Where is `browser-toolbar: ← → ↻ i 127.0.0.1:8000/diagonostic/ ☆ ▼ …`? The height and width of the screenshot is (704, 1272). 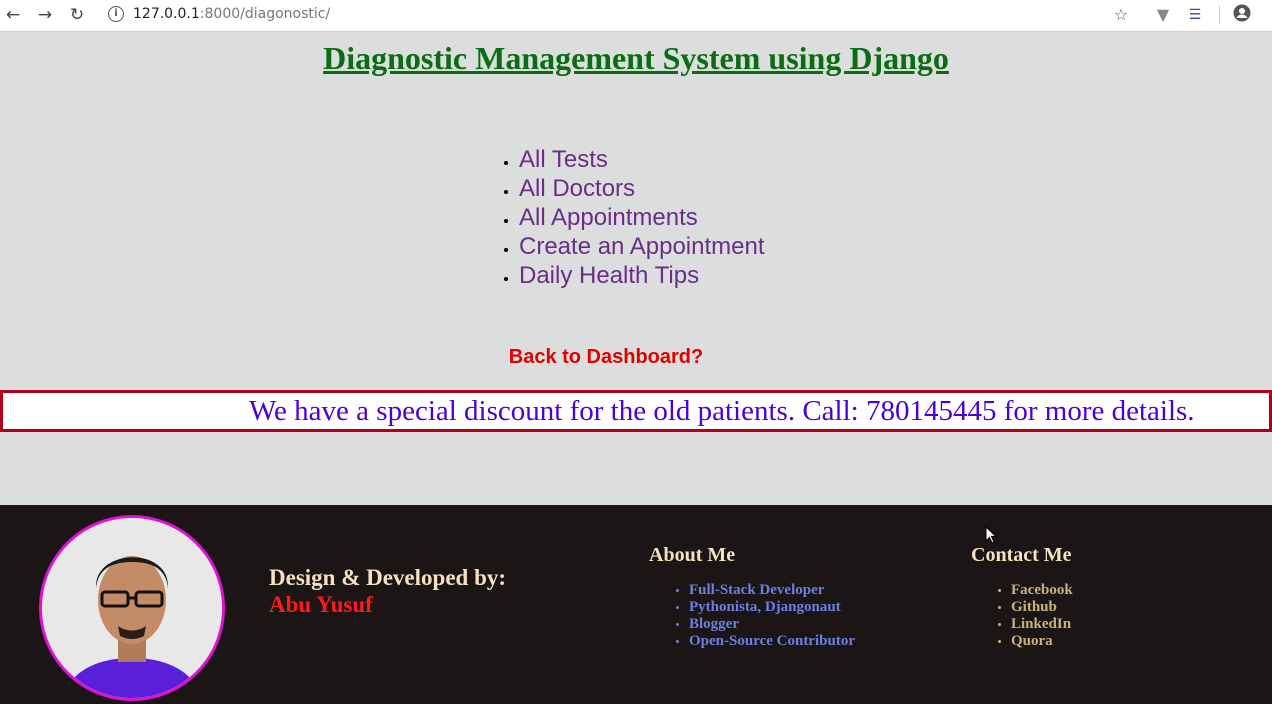 browser-toolbar: ← → ↻ i 127.0.0.1:8000/diagonostic/ ☆ ▼ … is located at coordinates (636, 16).